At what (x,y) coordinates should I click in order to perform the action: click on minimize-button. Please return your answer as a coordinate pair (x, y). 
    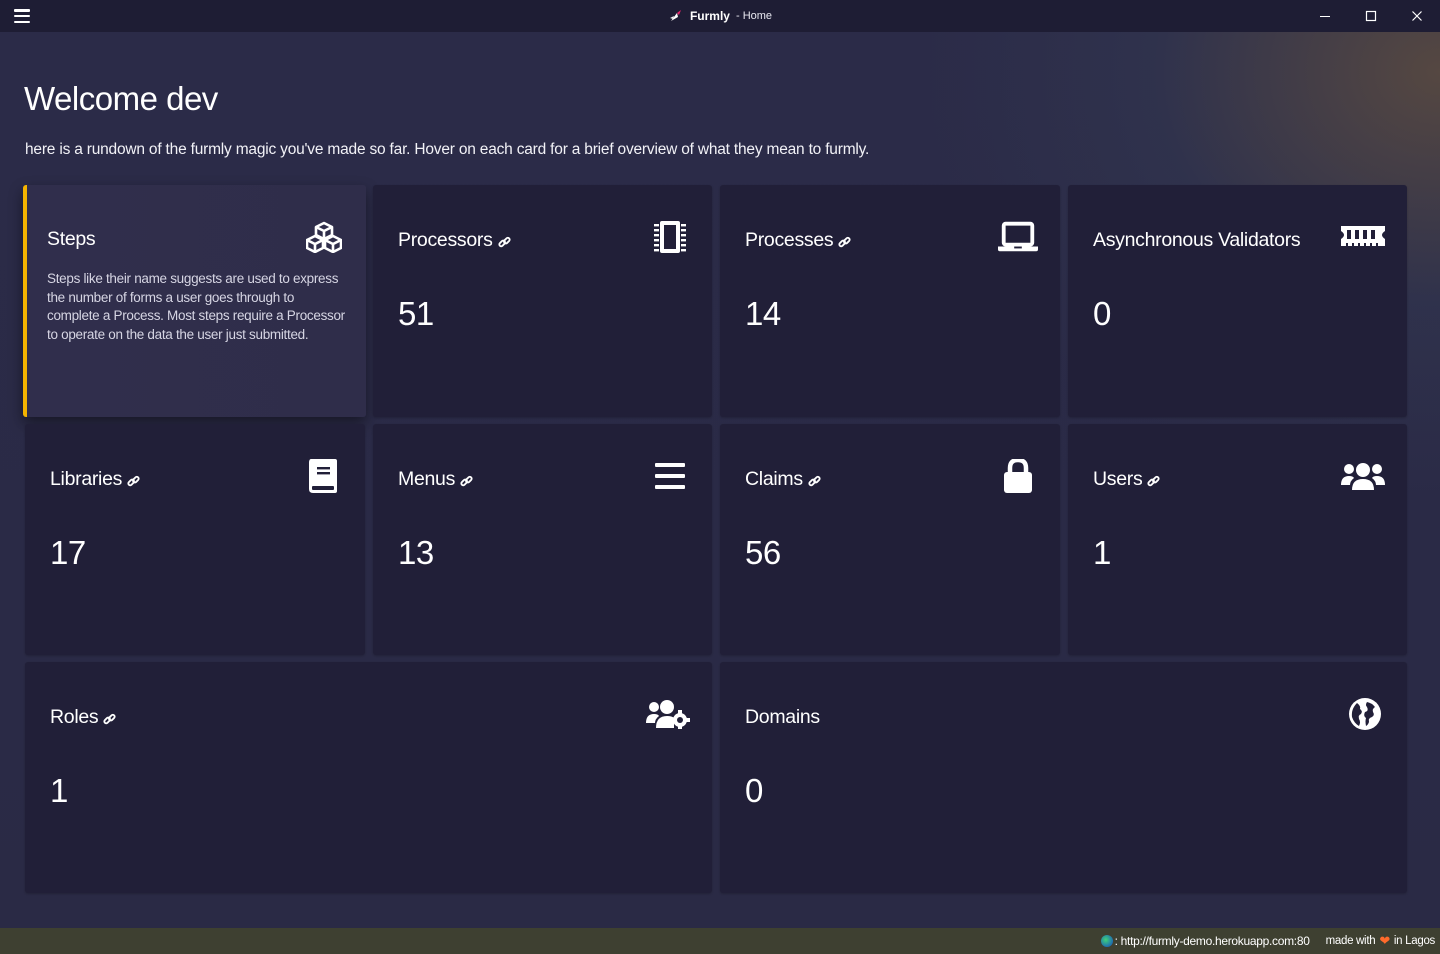
    Looking at the image, I should click on (1325, 16).